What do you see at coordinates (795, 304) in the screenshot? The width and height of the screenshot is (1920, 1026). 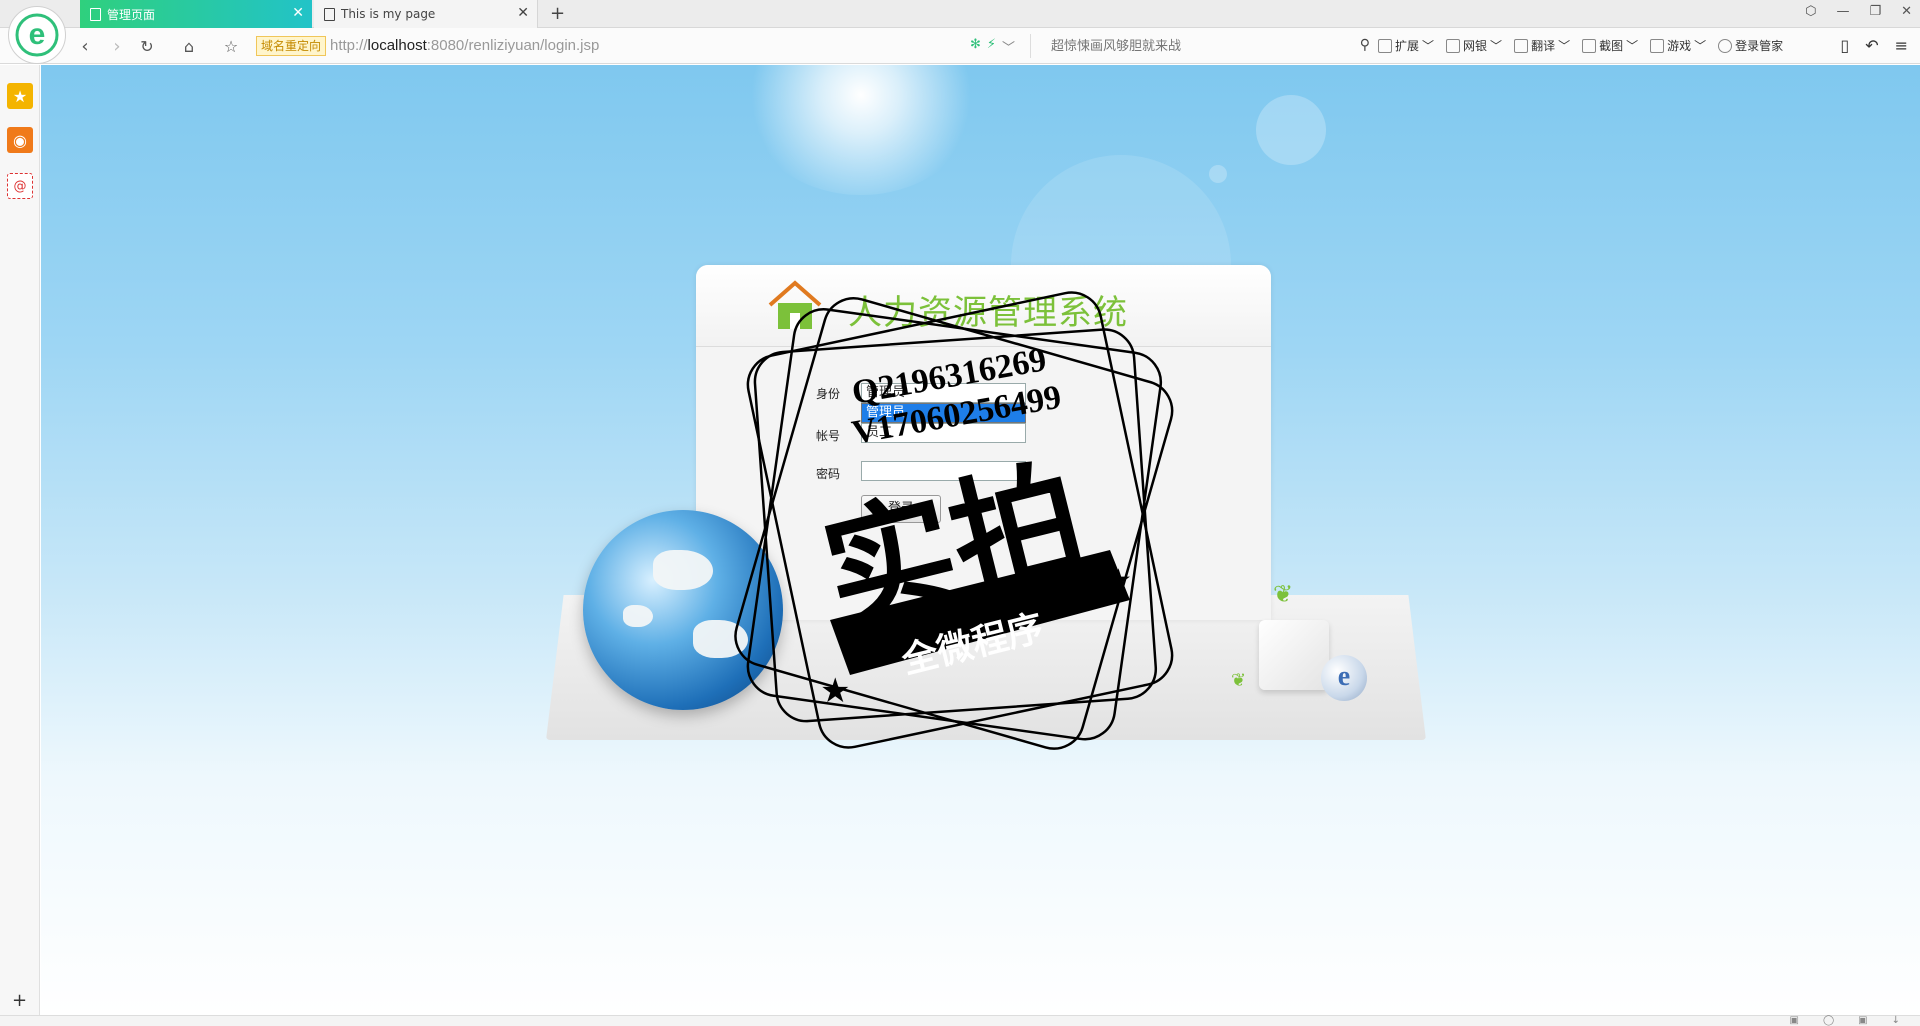 I see `house-logo-icon` at bounding box center [795, 304].